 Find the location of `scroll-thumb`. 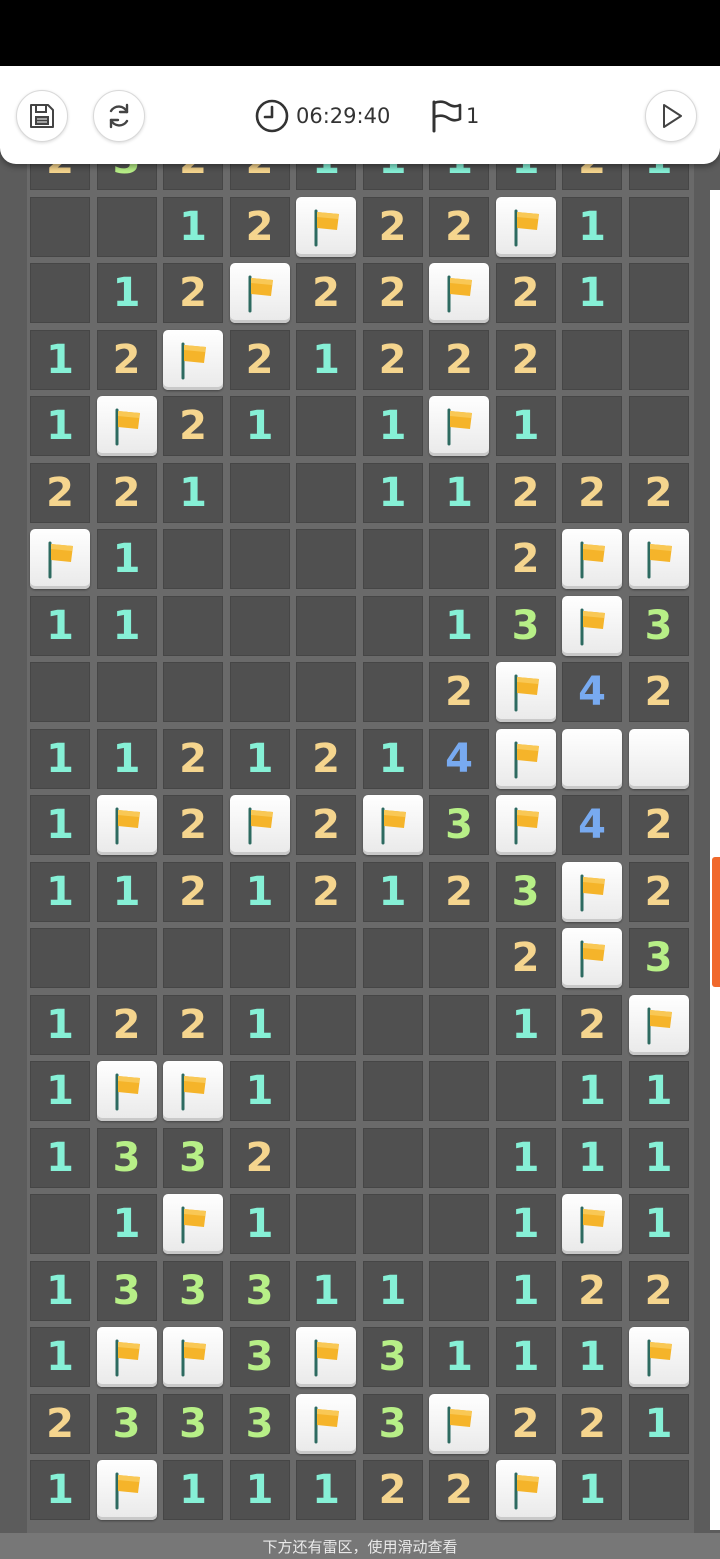

scroll-thumb is located at coordinates (716, 922).